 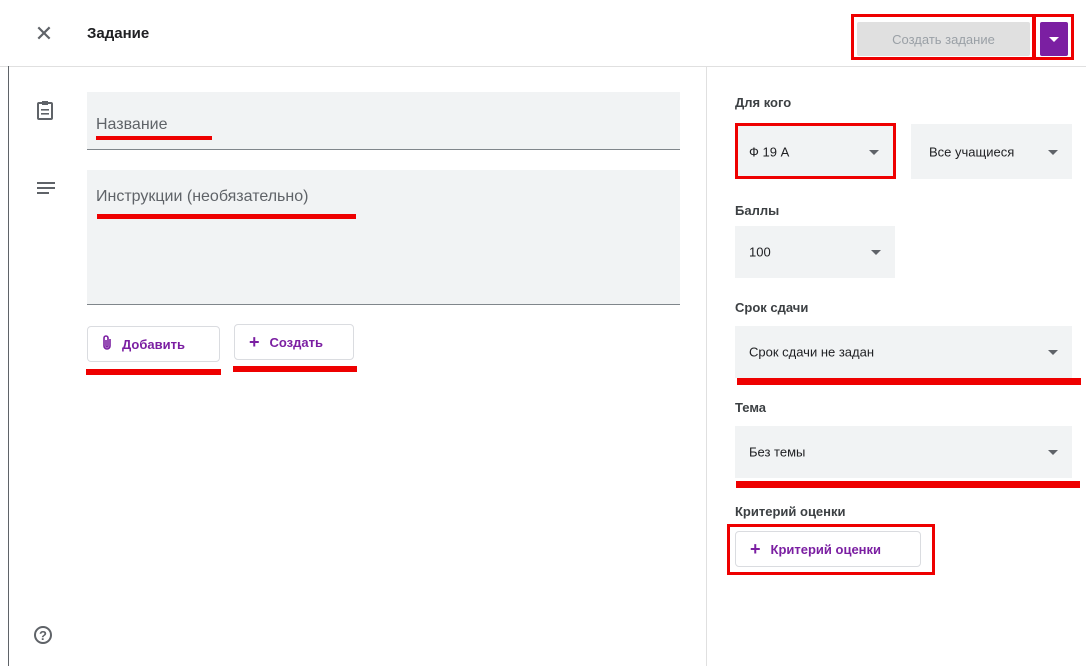 What do you see at coordinates (777, 452) in the screenshot?
I see `topic-value: Без темы` at bounding box center [777, 452].